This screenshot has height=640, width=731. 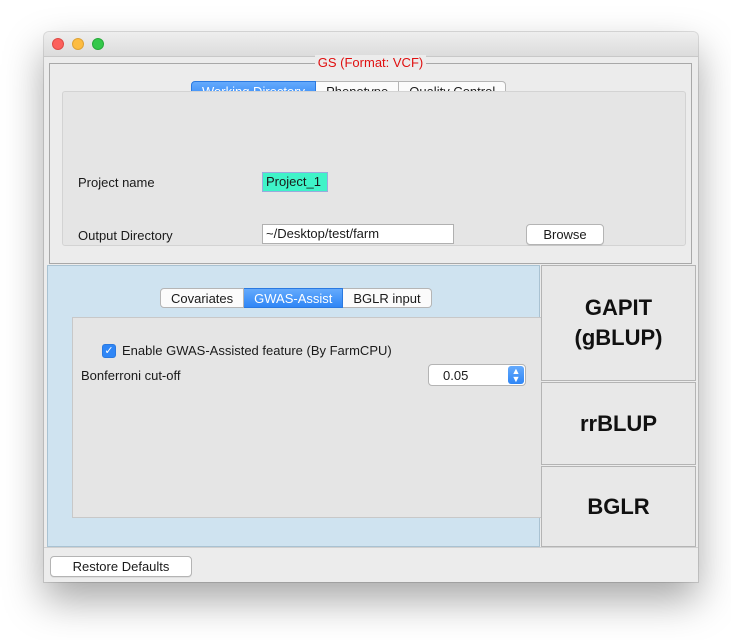 What do you see at coordinates (371, 564) in the screenshot?
I see `footer-bar: Restore Defaults` at bounding box center [371, 564].